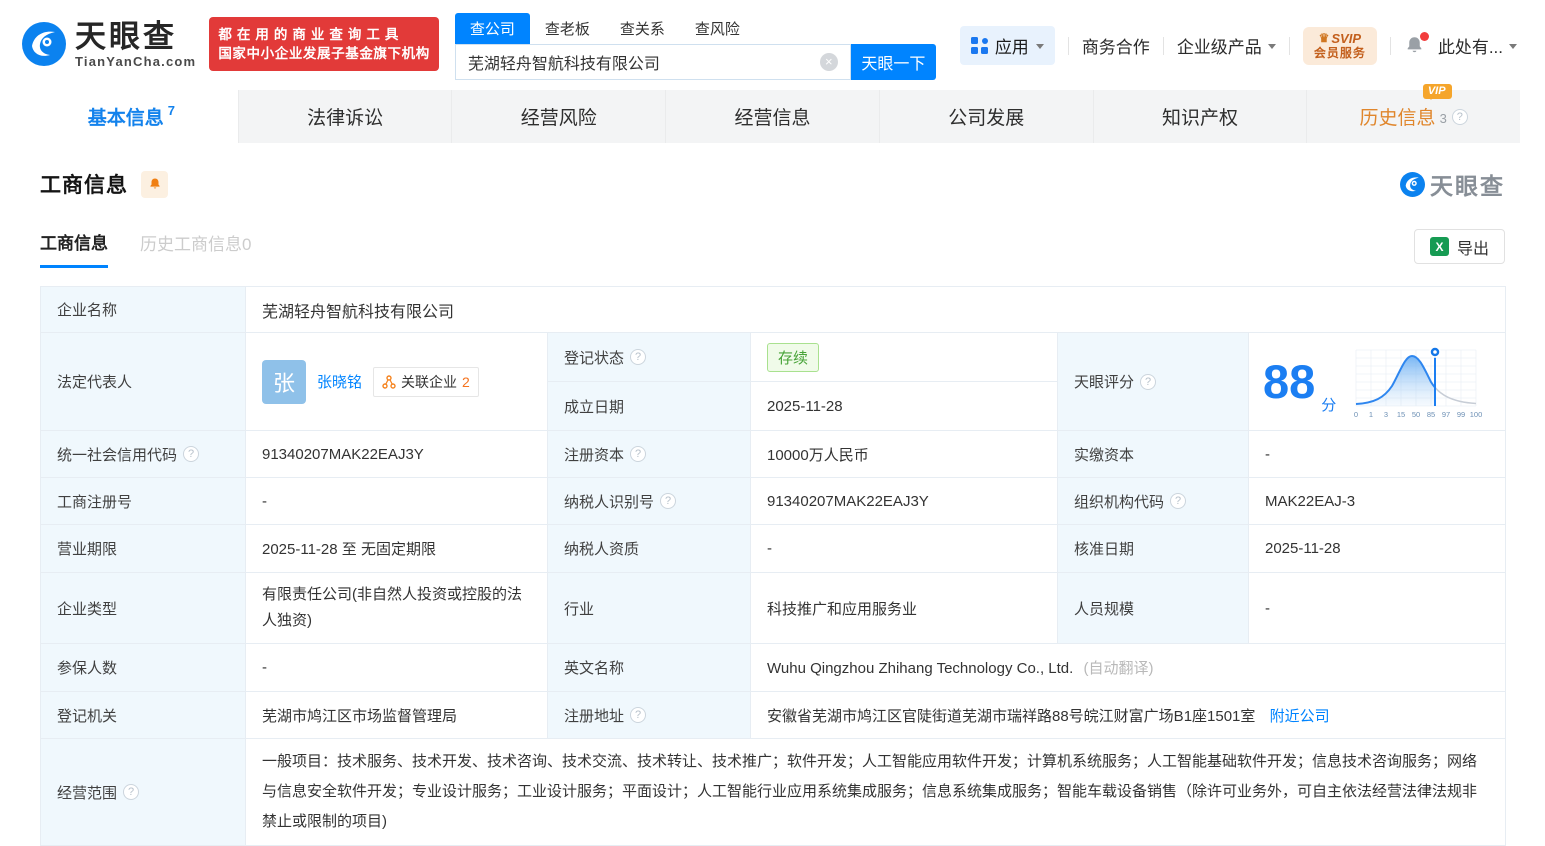 The image size is (1545, 846). What do you see at coordinates (1116, 45) in the screenshot?
I see `nav-business-cooperation: 商务合作` at bounding box center [1116, 45].